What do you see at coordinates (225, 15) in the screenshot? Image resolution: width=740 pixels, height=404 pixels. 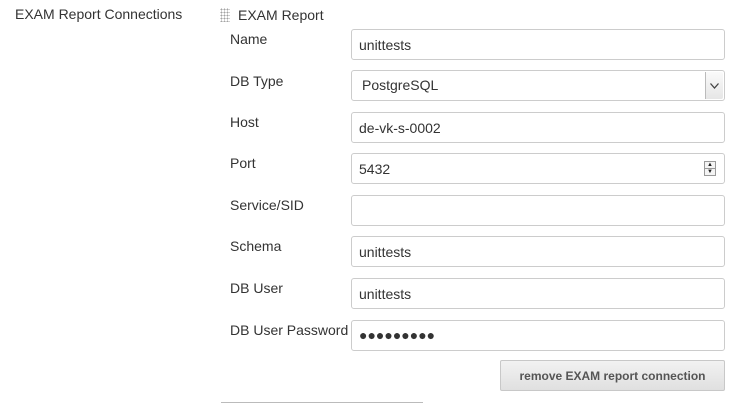 I see `drag-handle-icon` at bounding box center [225, 15].